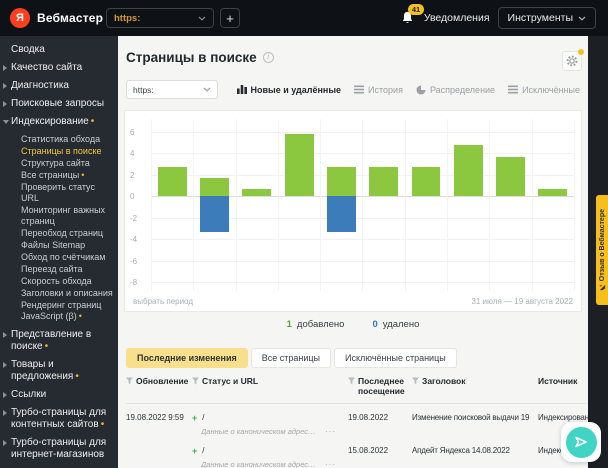  Describe the element at coordinates (230, 18) in the screenshot. I see `add-site-button: +` at that location.